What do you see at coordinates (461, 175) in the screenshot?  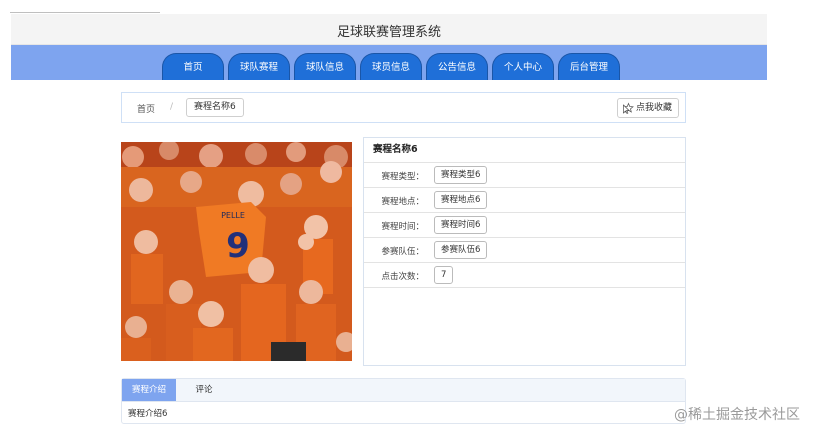 I see `detail-value-type: 赛程类型6` at bounding box center [461, 175].